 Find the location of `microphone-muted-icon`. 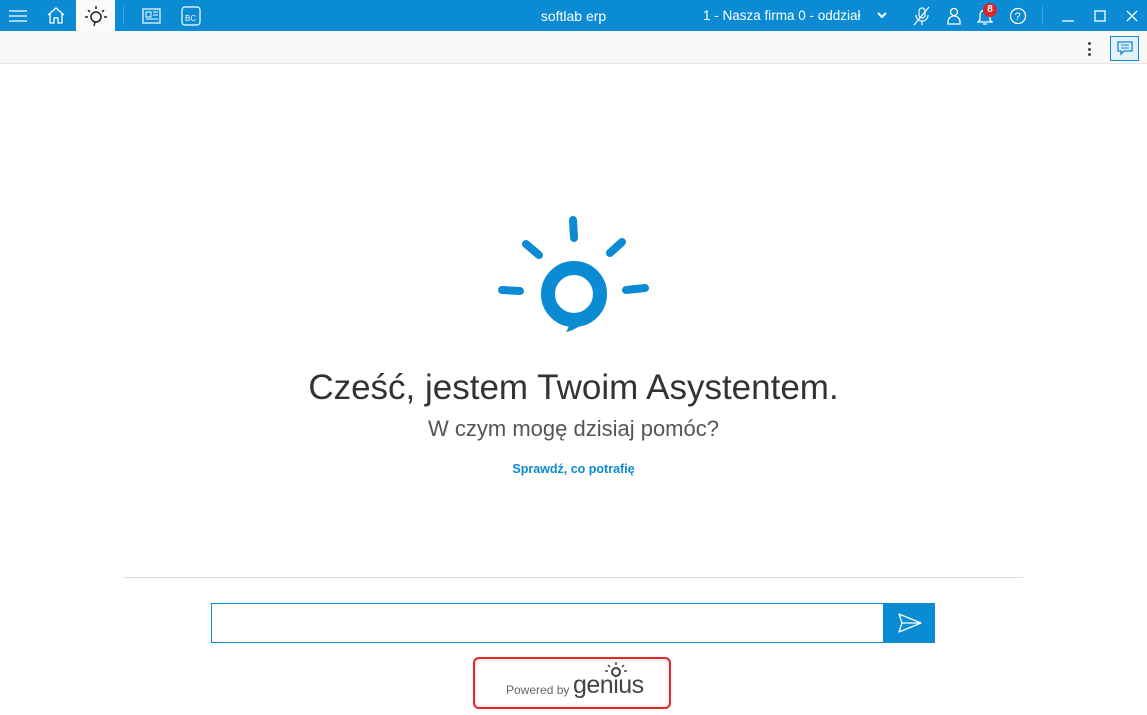

microphone-muted-icon is located at coordinates (921, 15).